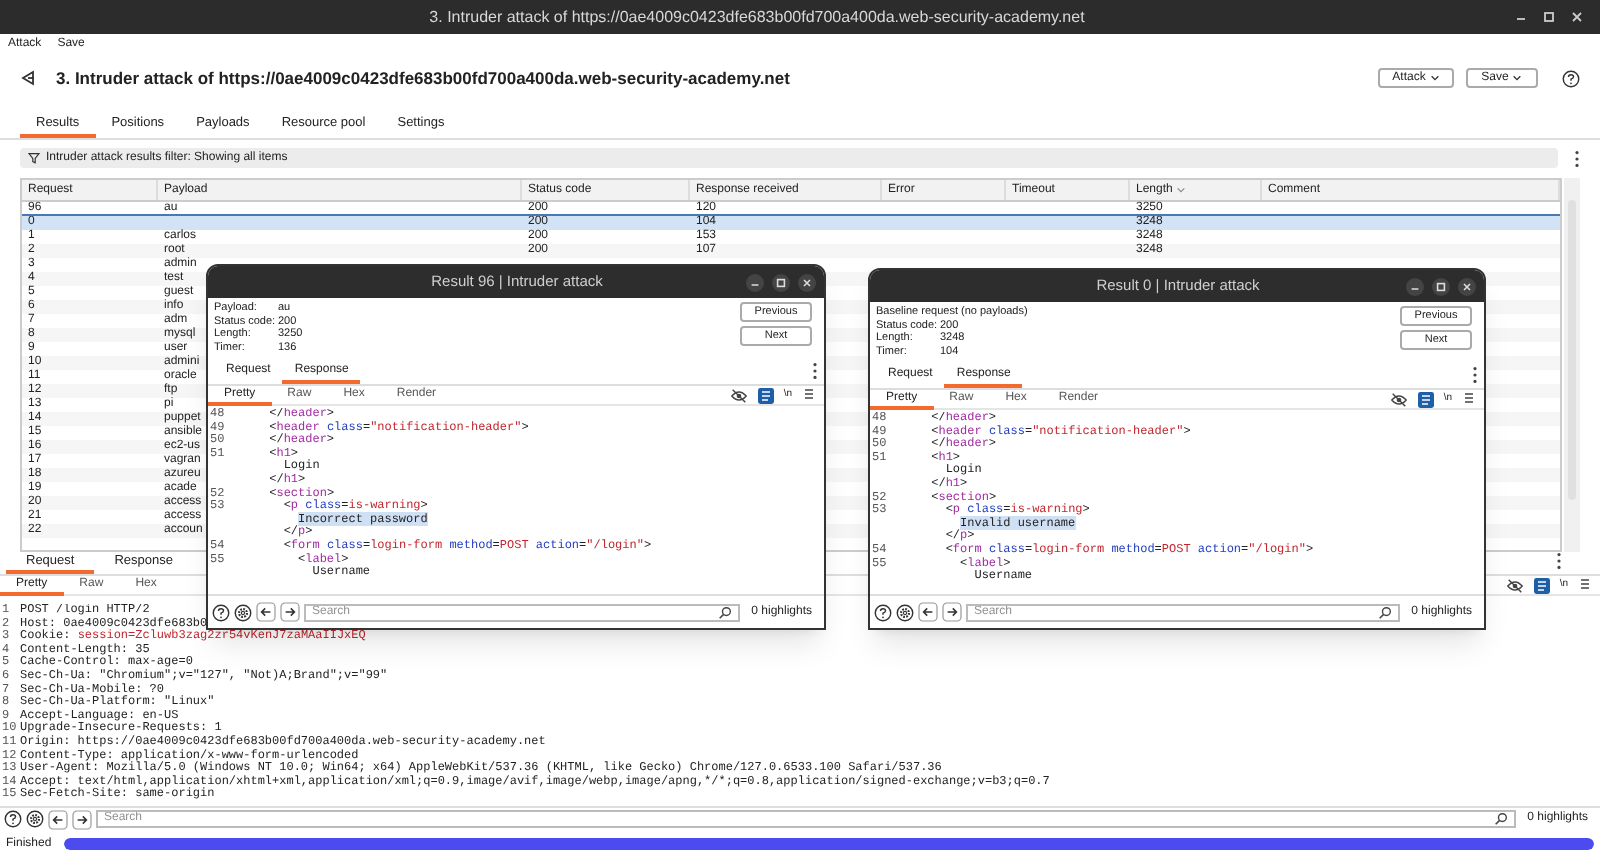 This screenshot has width=1600, height=858. I want to click on arrow-icon, so click(28, 78).